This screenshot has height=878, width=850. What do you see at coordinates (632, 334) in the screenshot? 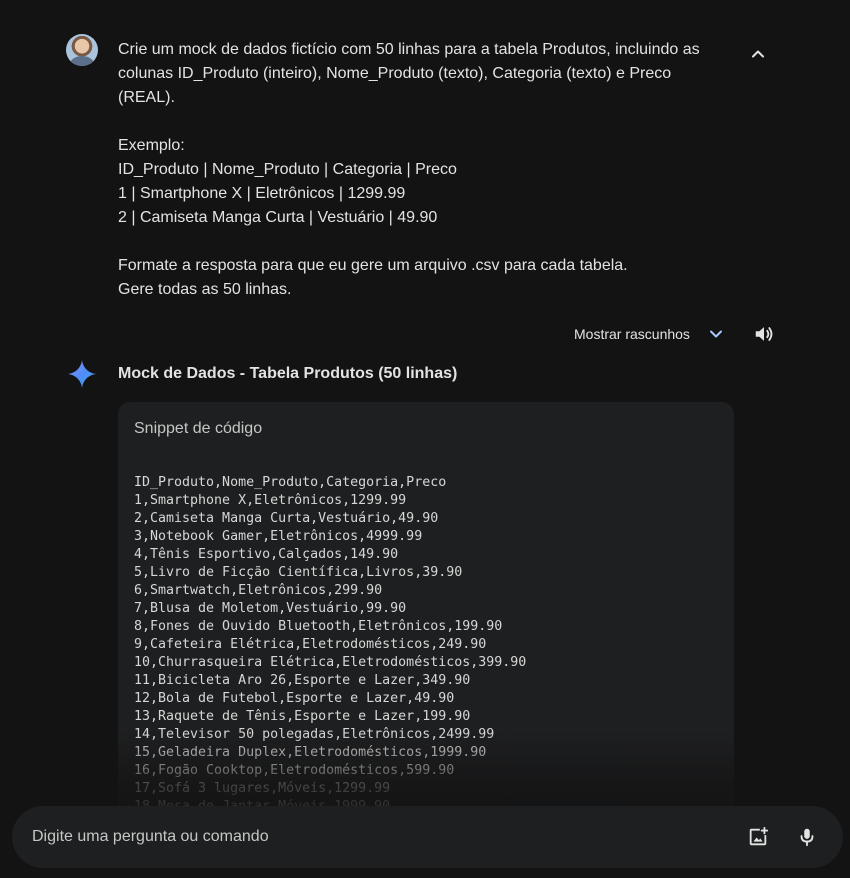
I see `show-drafts-label: Mostrar rascunhos` at bounding box center [632, 334].